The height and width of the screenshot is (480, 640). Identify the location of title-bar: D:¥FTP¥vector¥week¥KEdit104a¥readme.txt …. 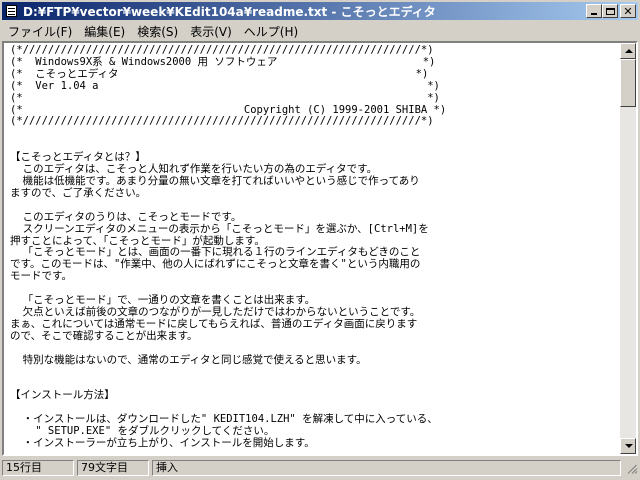
(320, 11).